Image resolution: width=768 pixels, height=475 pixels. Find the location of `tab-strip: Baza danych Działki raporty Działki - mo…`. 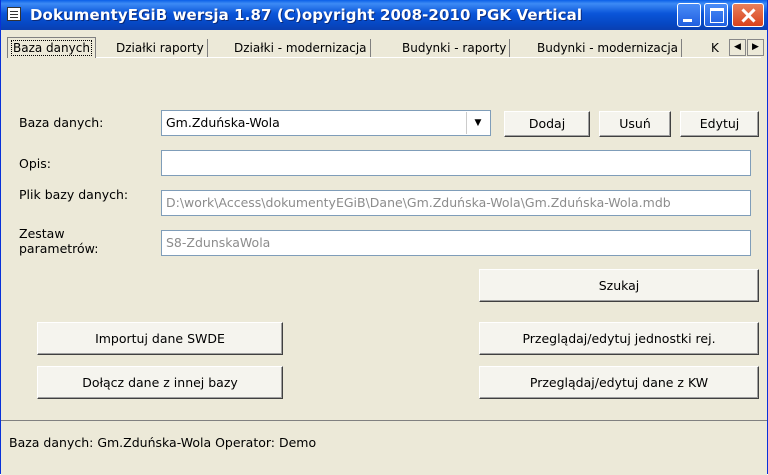

tab-strip: Baza danych Działki raporty Działki - mo… is located at coordinates (384, 47).